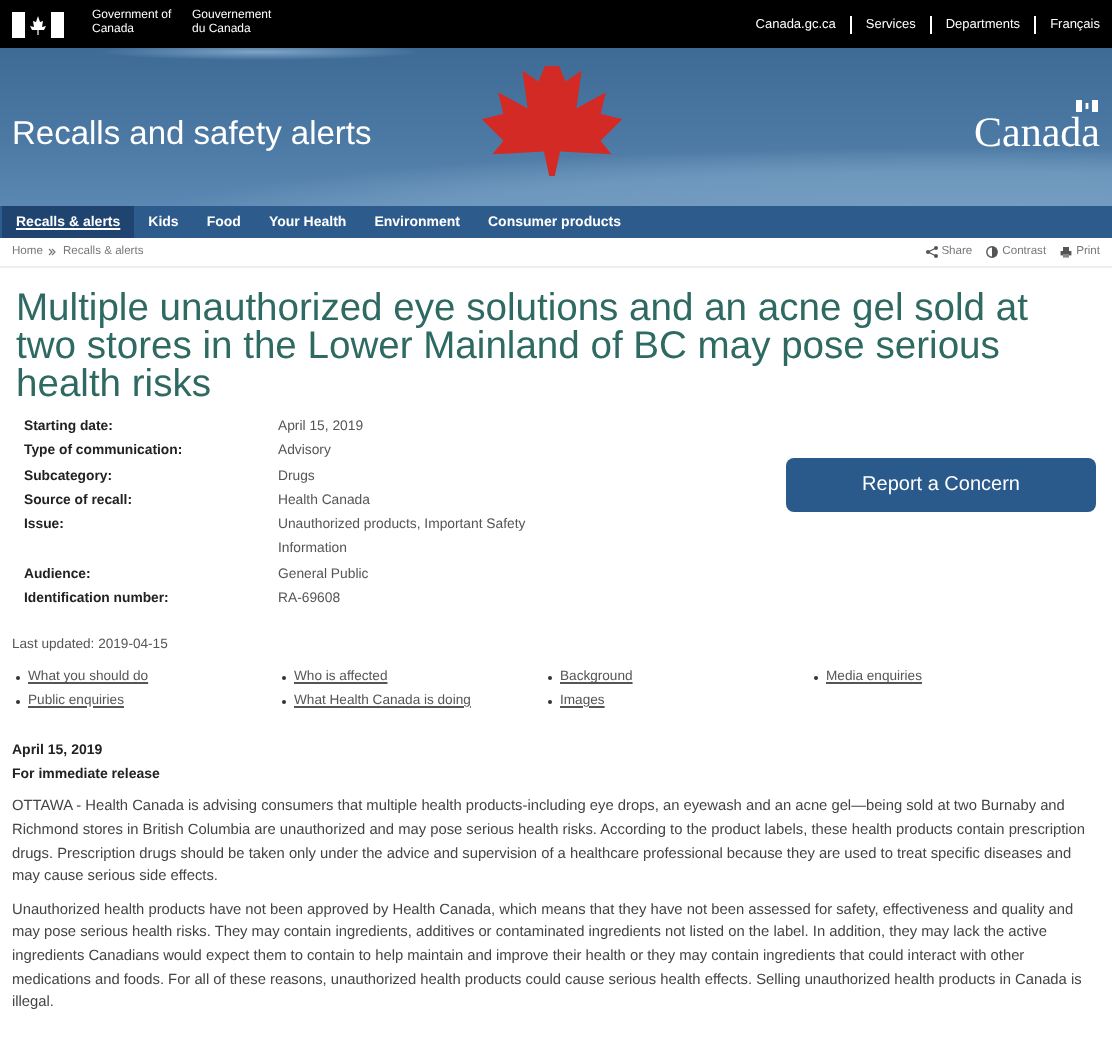 The width and height of the screenshot is (1112, 1050). What do you see at coordinates (941, 485) in the screenshot?
I see `report-concern-button: Report a Concern` at bounding box center [941, 485].